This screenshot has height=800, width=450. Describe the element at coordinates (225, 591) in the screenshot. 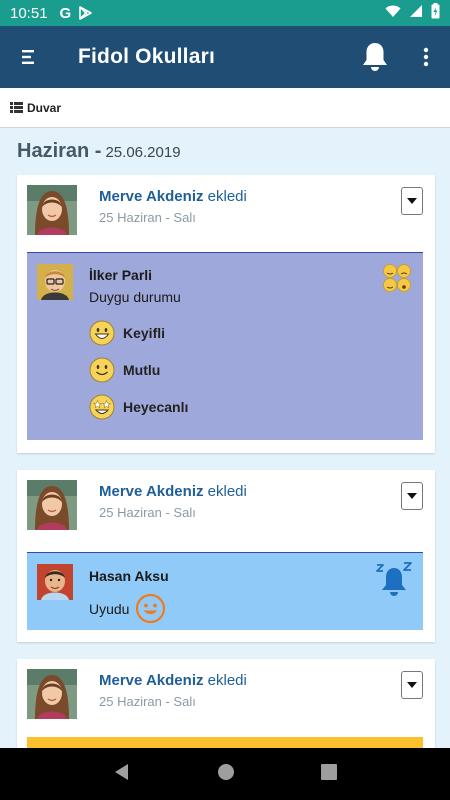

I see `sleep-panel: Hasan Aksu Uyudu` at that location.